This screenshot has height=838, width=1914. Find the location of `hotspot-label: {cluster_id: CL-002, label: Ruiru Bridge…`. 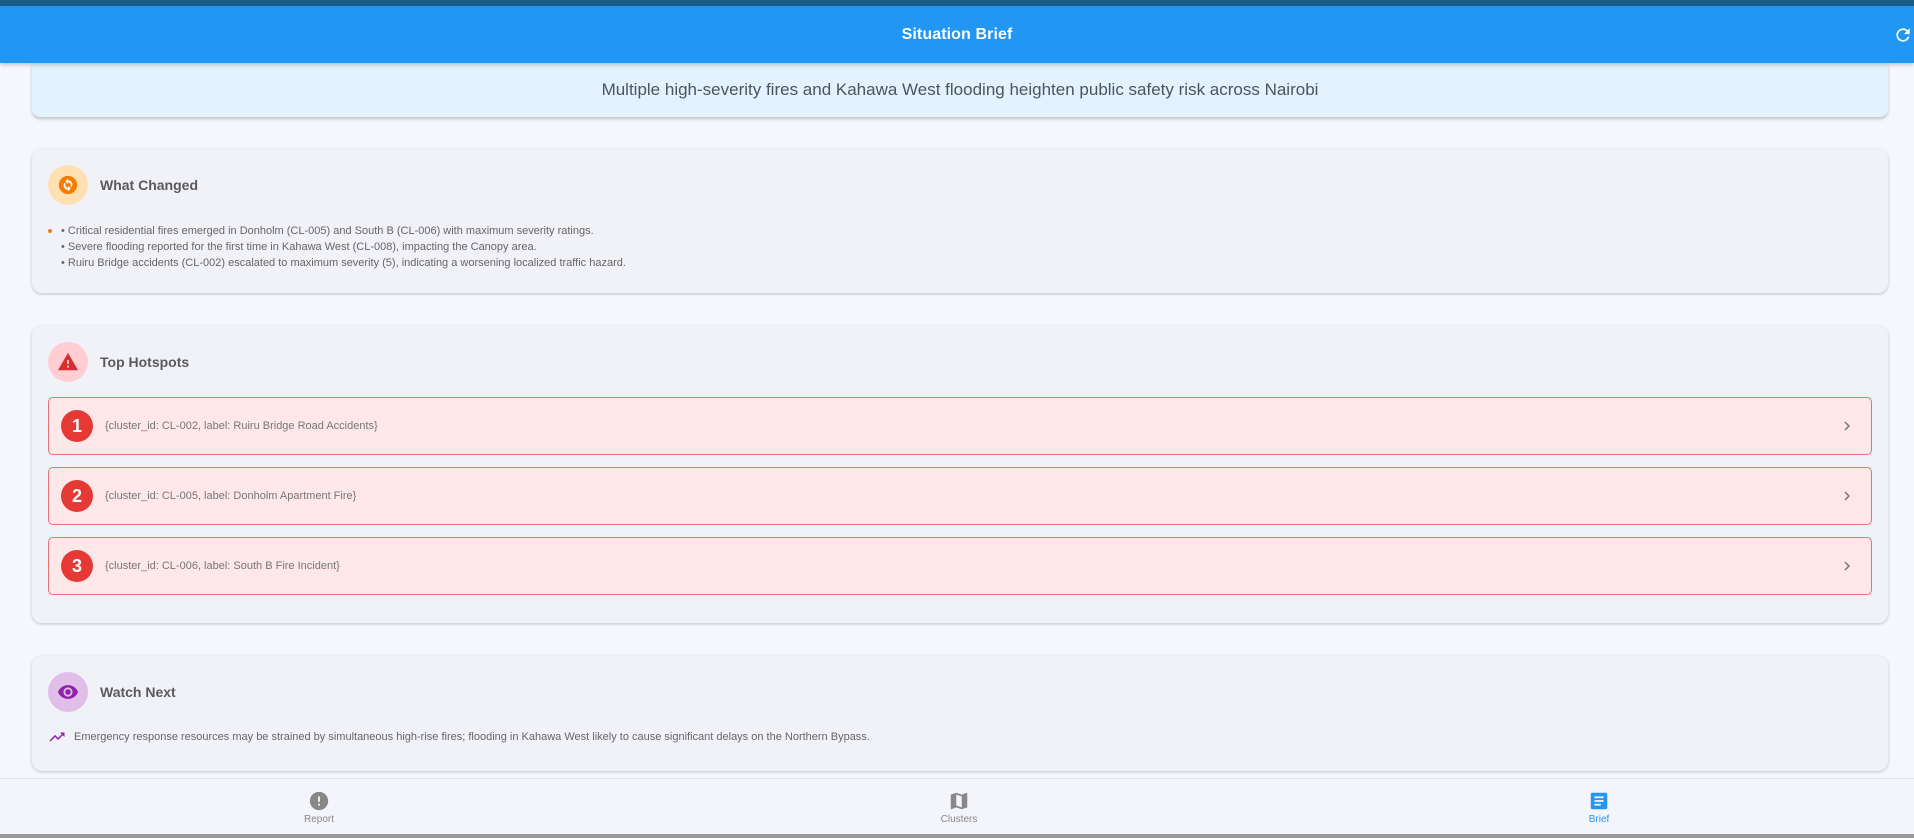

hotspot-label: {cluster_id: CL-002, label: Ruiru Bridge… is located at coordinates (241, 426).